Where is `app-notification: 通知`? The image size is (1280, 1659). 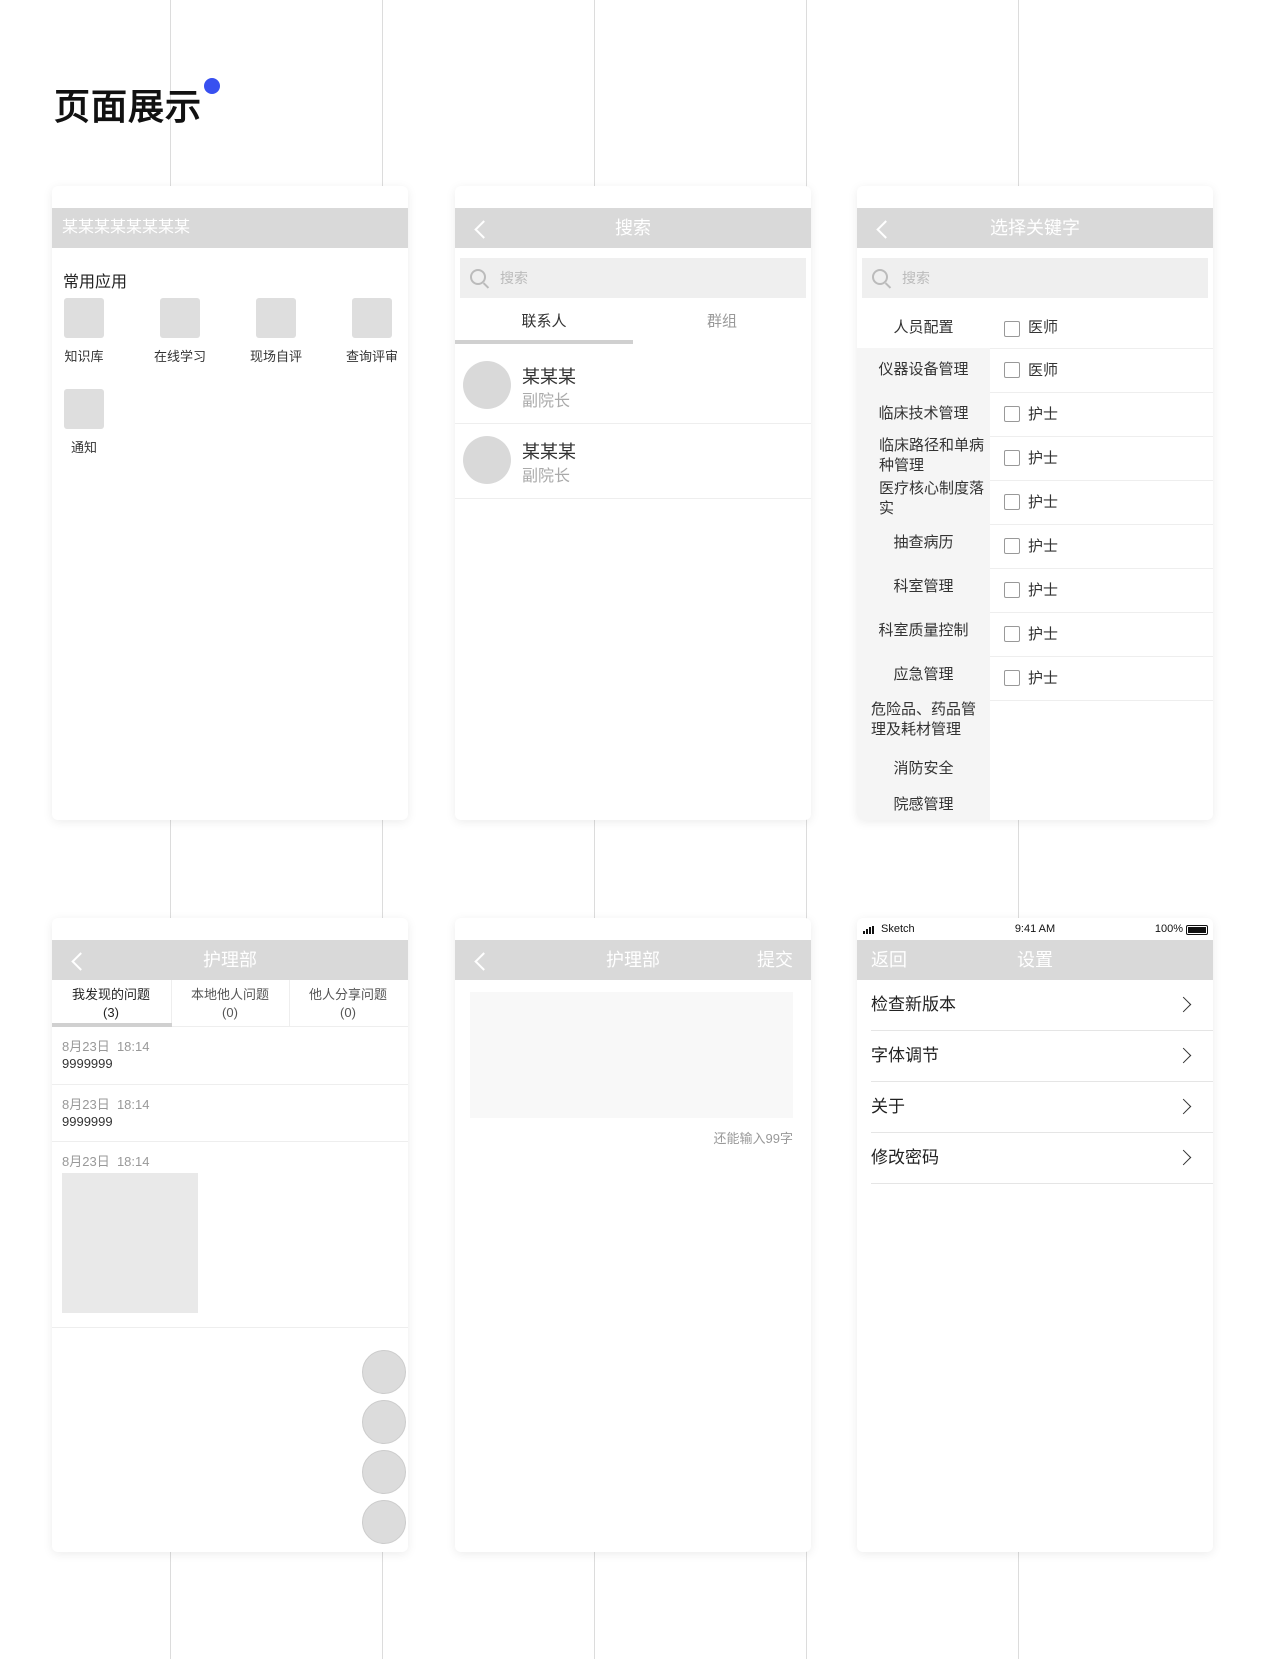
app-notification: 通知 is located at coordinates (88, 422).